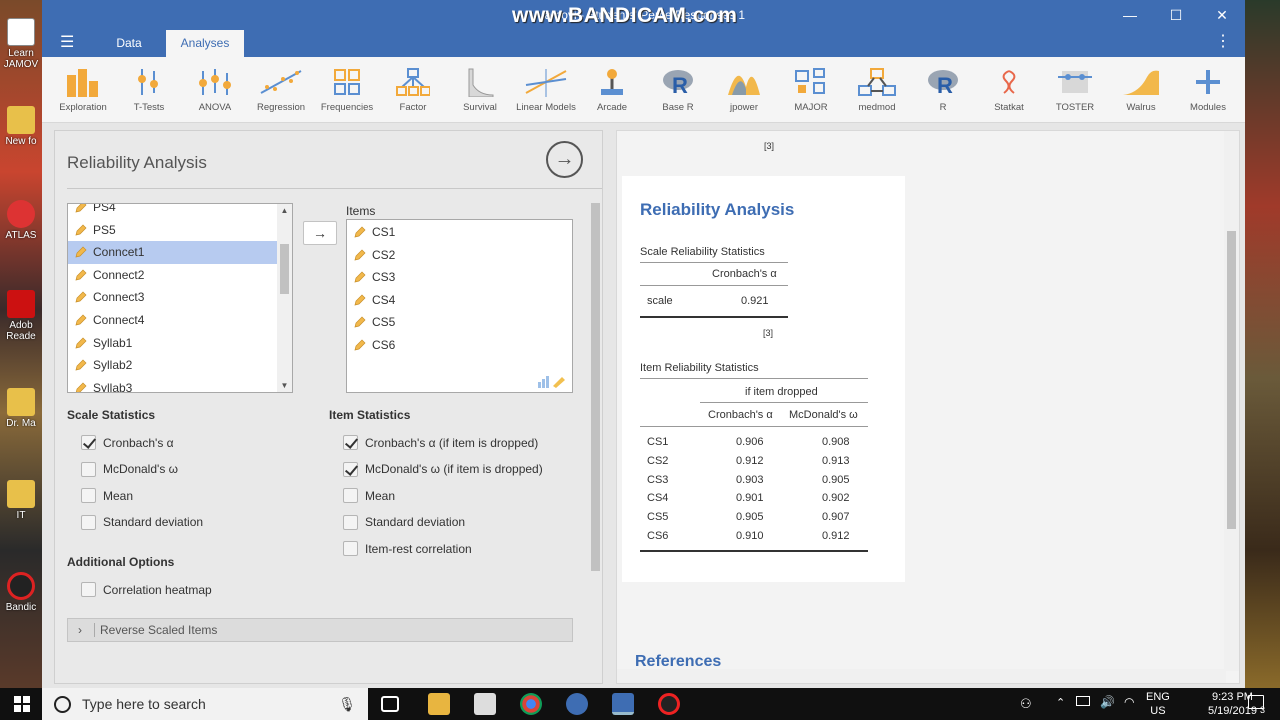  What do you see at coordinates (439, 704) in the screenshot?
I see `file-explorer-icon` at bounding box center [439, 704].